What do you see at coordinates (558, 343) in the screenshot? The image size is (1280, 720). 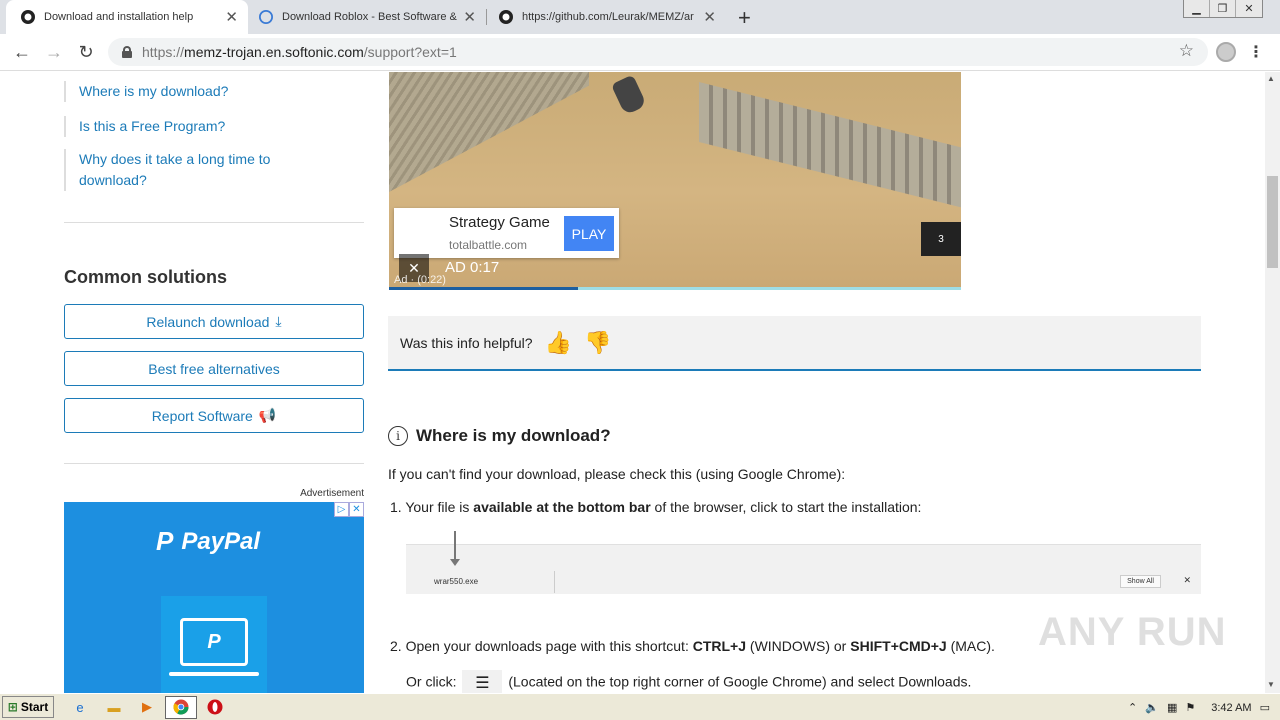 I see `thumbs-up-icon: 👍` at bounding box center [558, 343].